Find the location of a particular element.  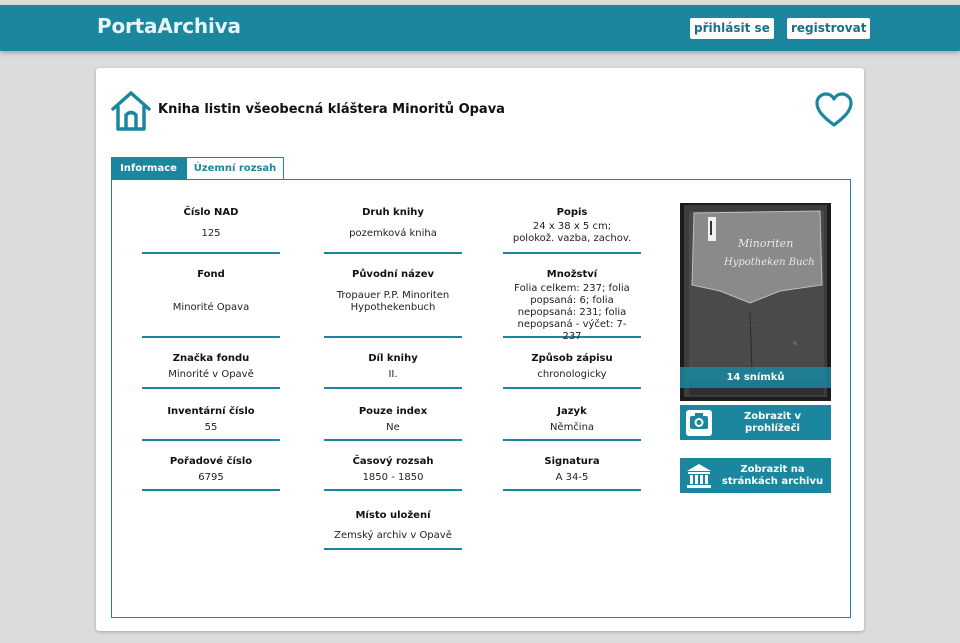

field-label: Množství is located at coordinates (572, 274).